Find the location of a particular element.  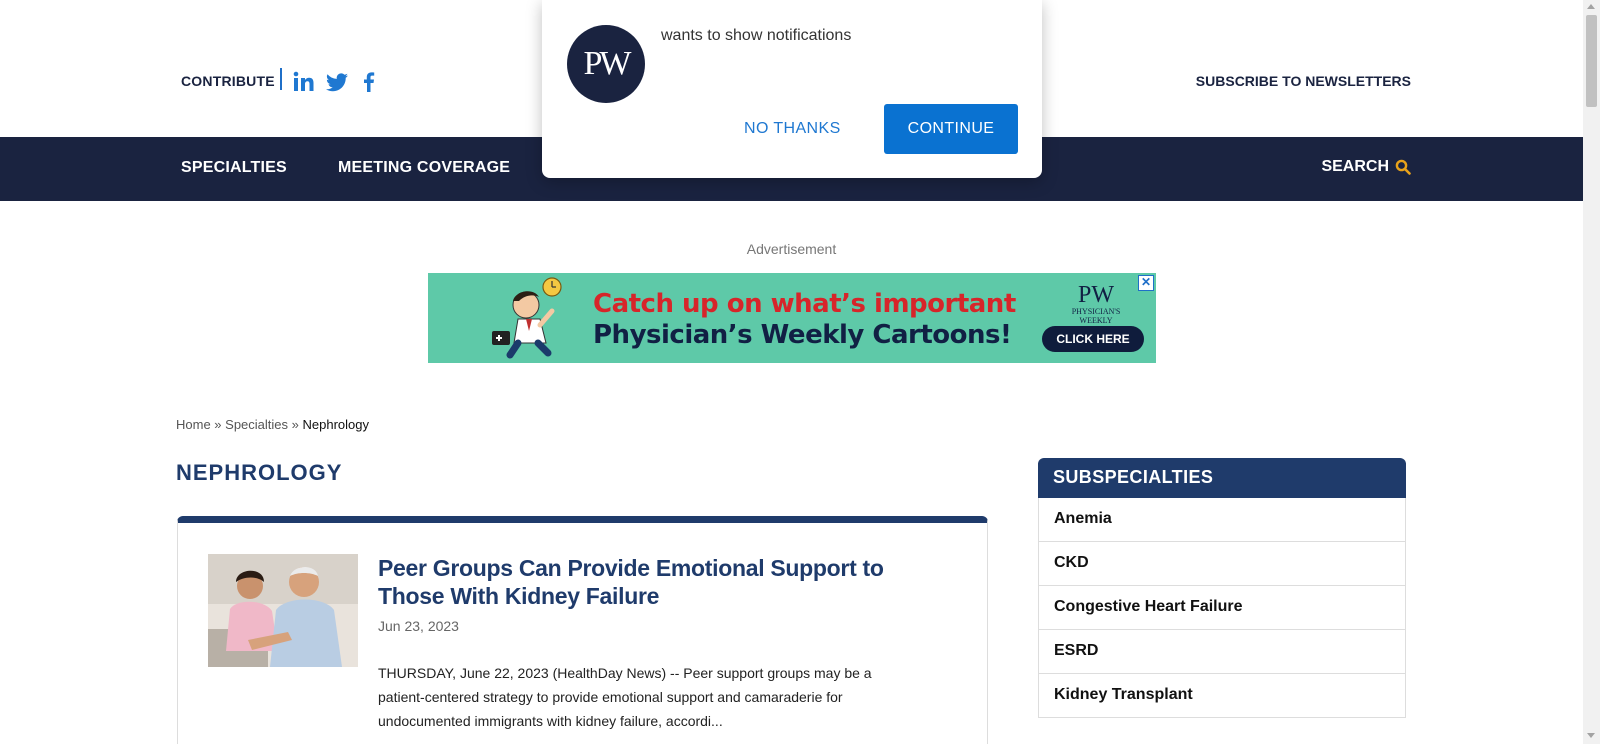

sidebar-heading: SUBSPECIALTIES is located at coordinates (1222, 478).